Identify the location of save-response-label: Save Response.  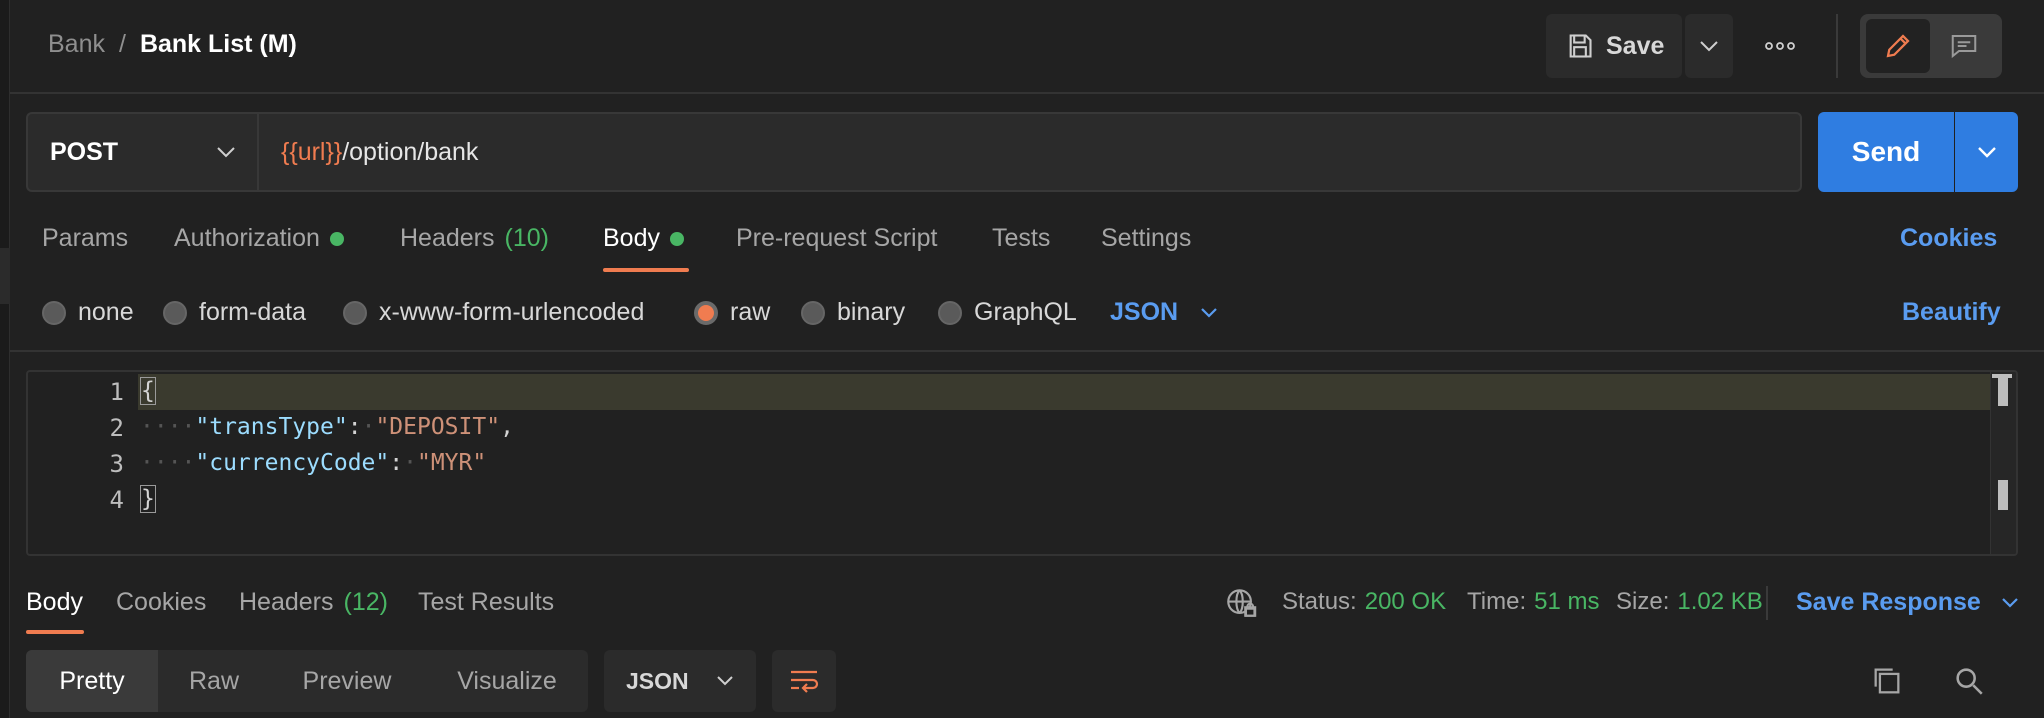
(1888, 602).